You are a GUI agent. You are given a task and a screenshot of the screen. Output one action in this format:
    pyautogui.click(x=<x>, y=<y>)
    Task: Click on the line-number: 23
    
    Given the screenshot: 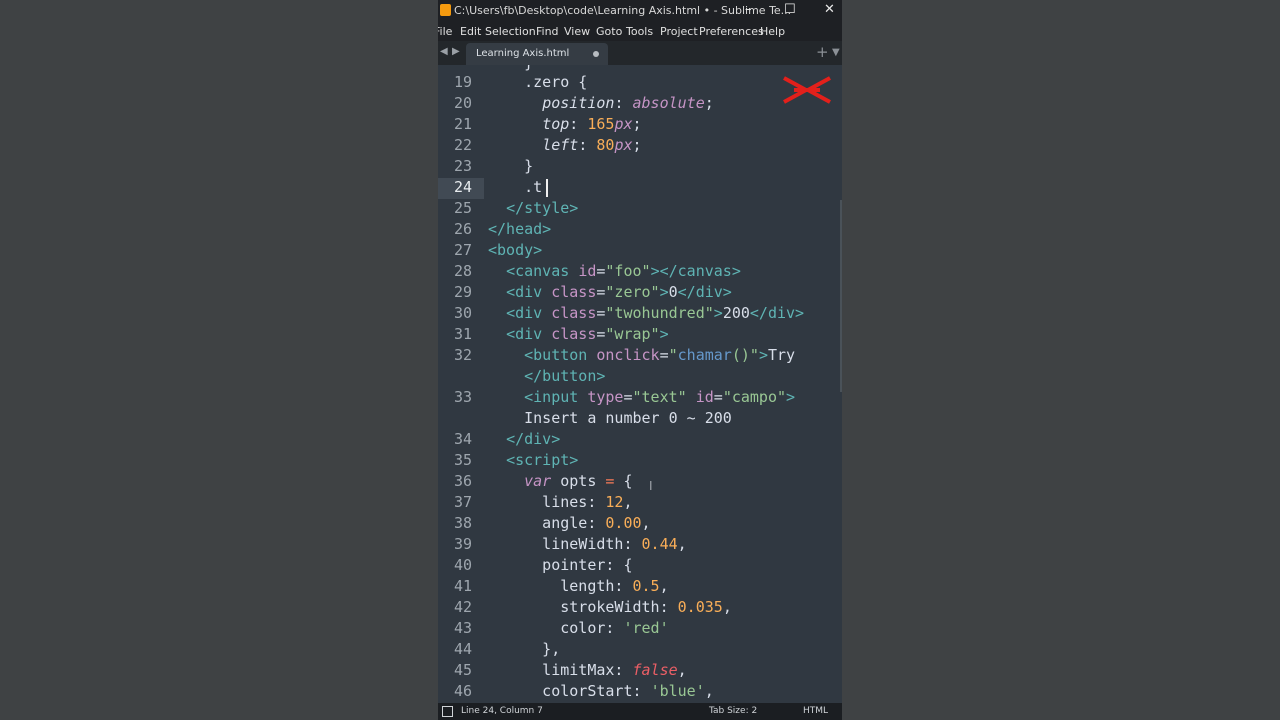 What is the action you would take?
    pyautogui.click(x=462, y=166)
    